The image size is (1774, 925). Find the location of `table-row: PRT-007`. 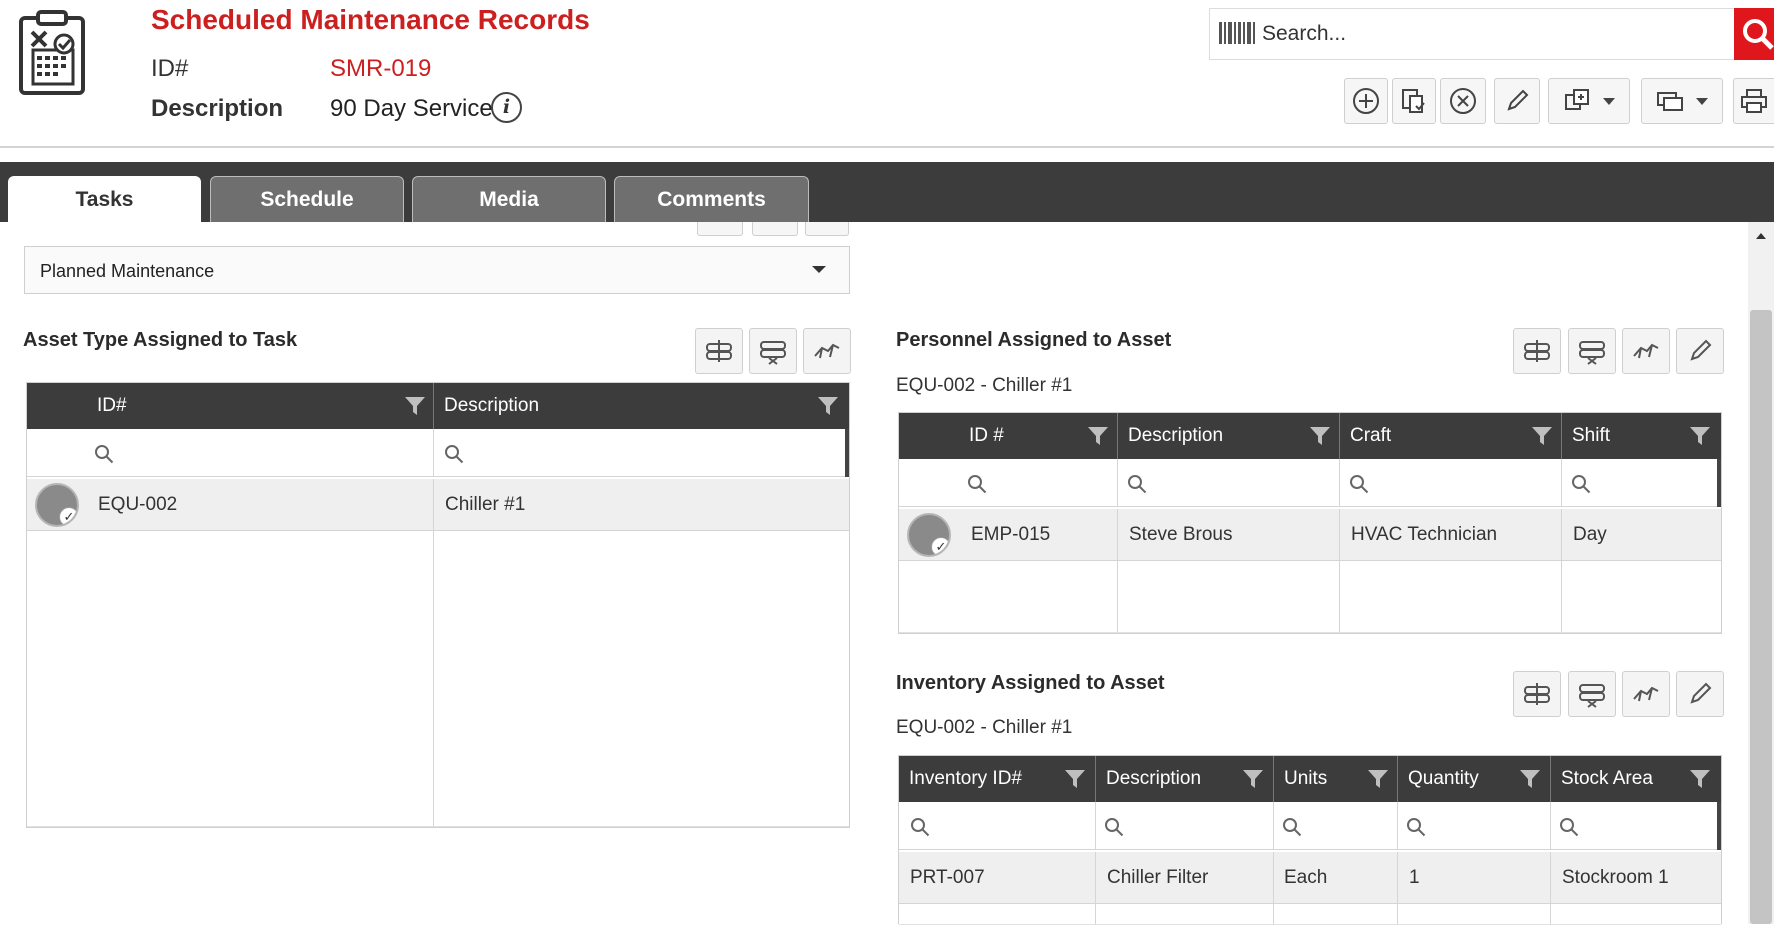

table-row: PRT-007 is located at coordinates (997, 878).